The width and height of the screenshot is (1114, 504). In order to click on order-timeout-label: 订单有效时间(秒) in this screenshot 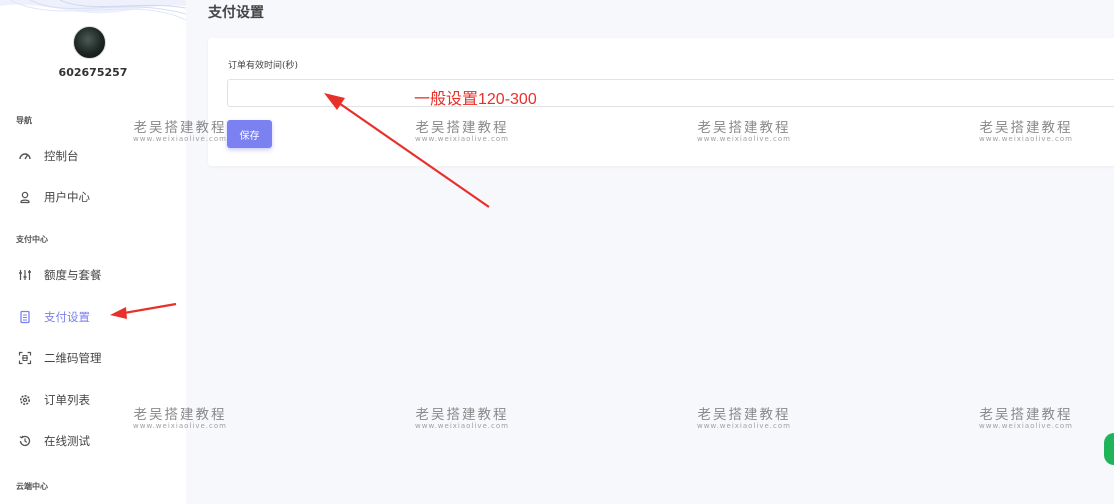, I will do `click(263, 66)`.